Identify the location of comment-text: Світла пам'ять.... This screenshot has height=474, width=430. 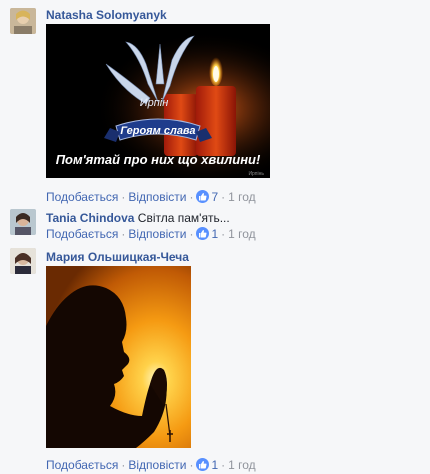
(183, 218).